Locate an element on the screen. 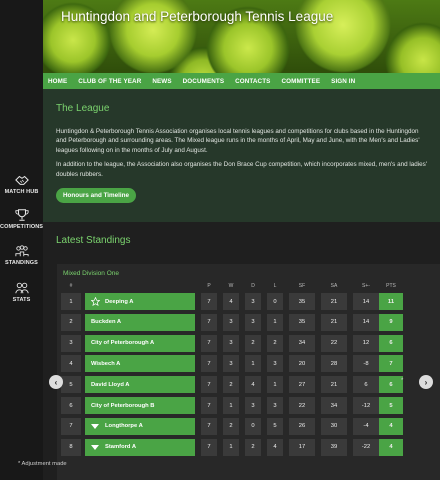  position-cell: 5 is located at coordinates (71, 385).